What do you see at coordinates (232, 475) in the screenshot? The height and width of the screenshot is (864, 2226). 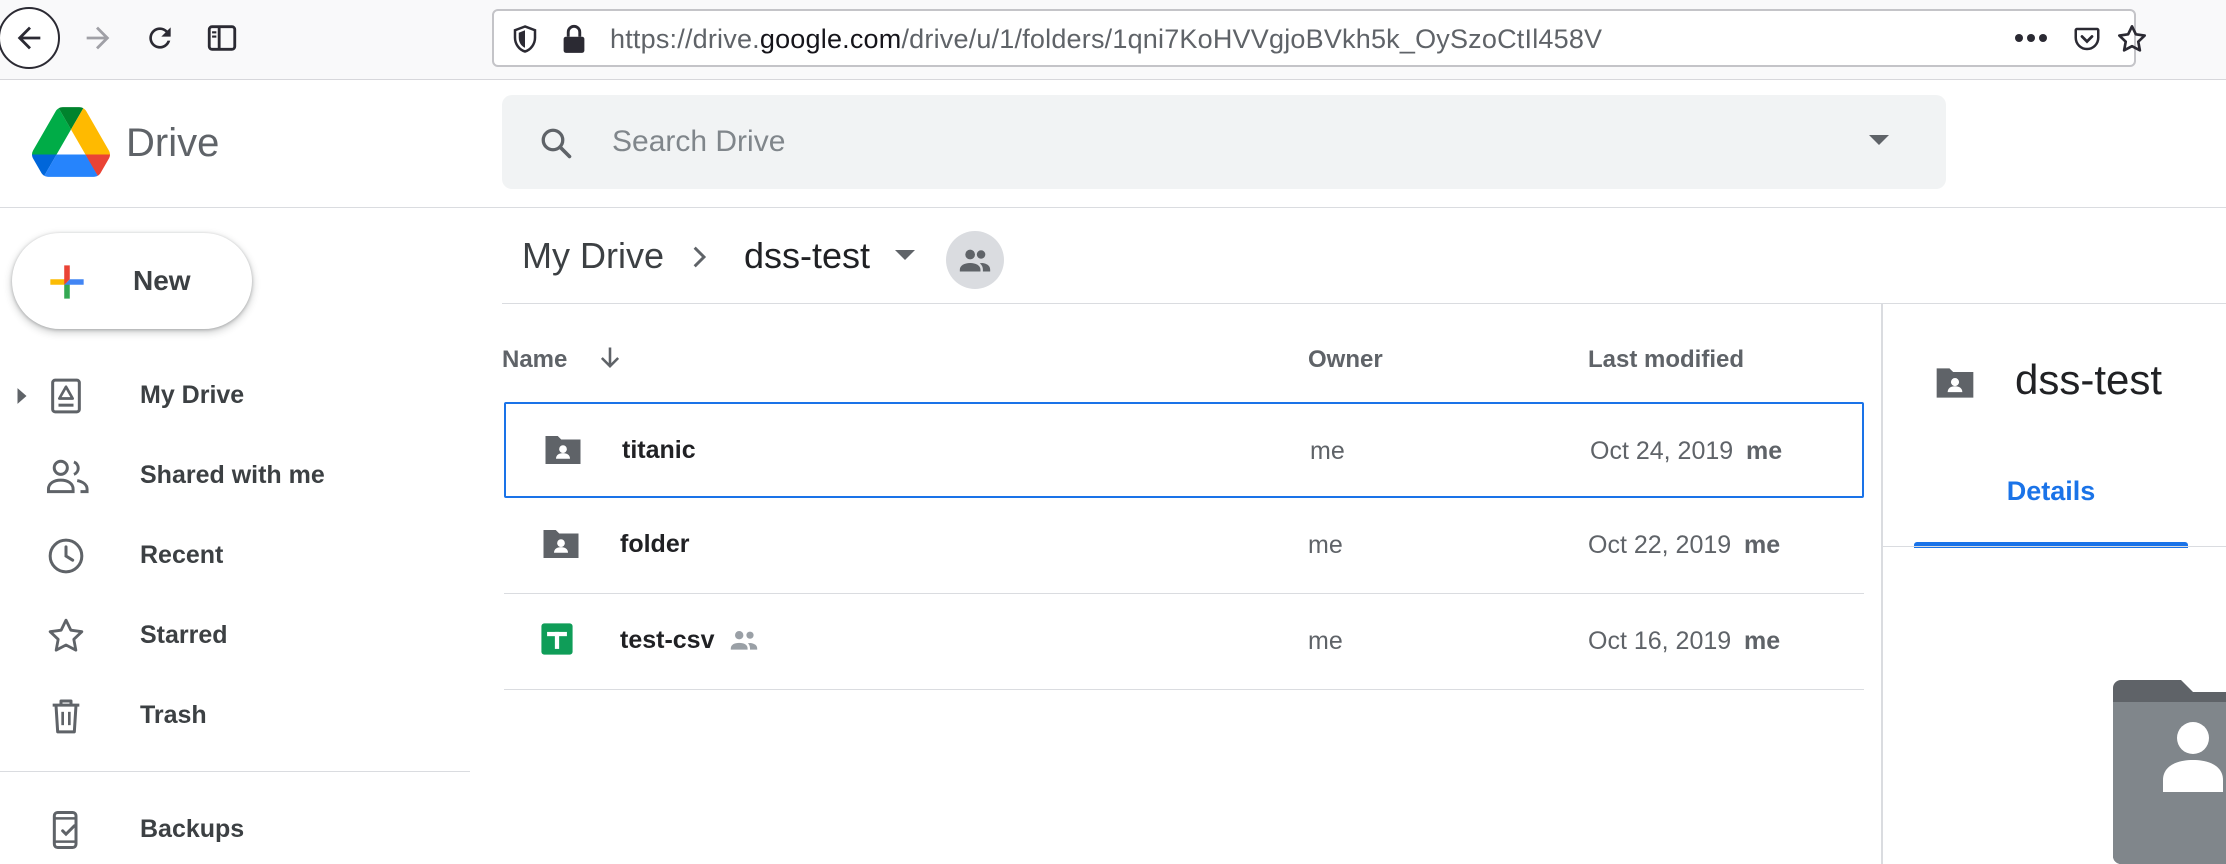 I see `sidebar-item-label: Shared with me` at bounding box center [232, 475].